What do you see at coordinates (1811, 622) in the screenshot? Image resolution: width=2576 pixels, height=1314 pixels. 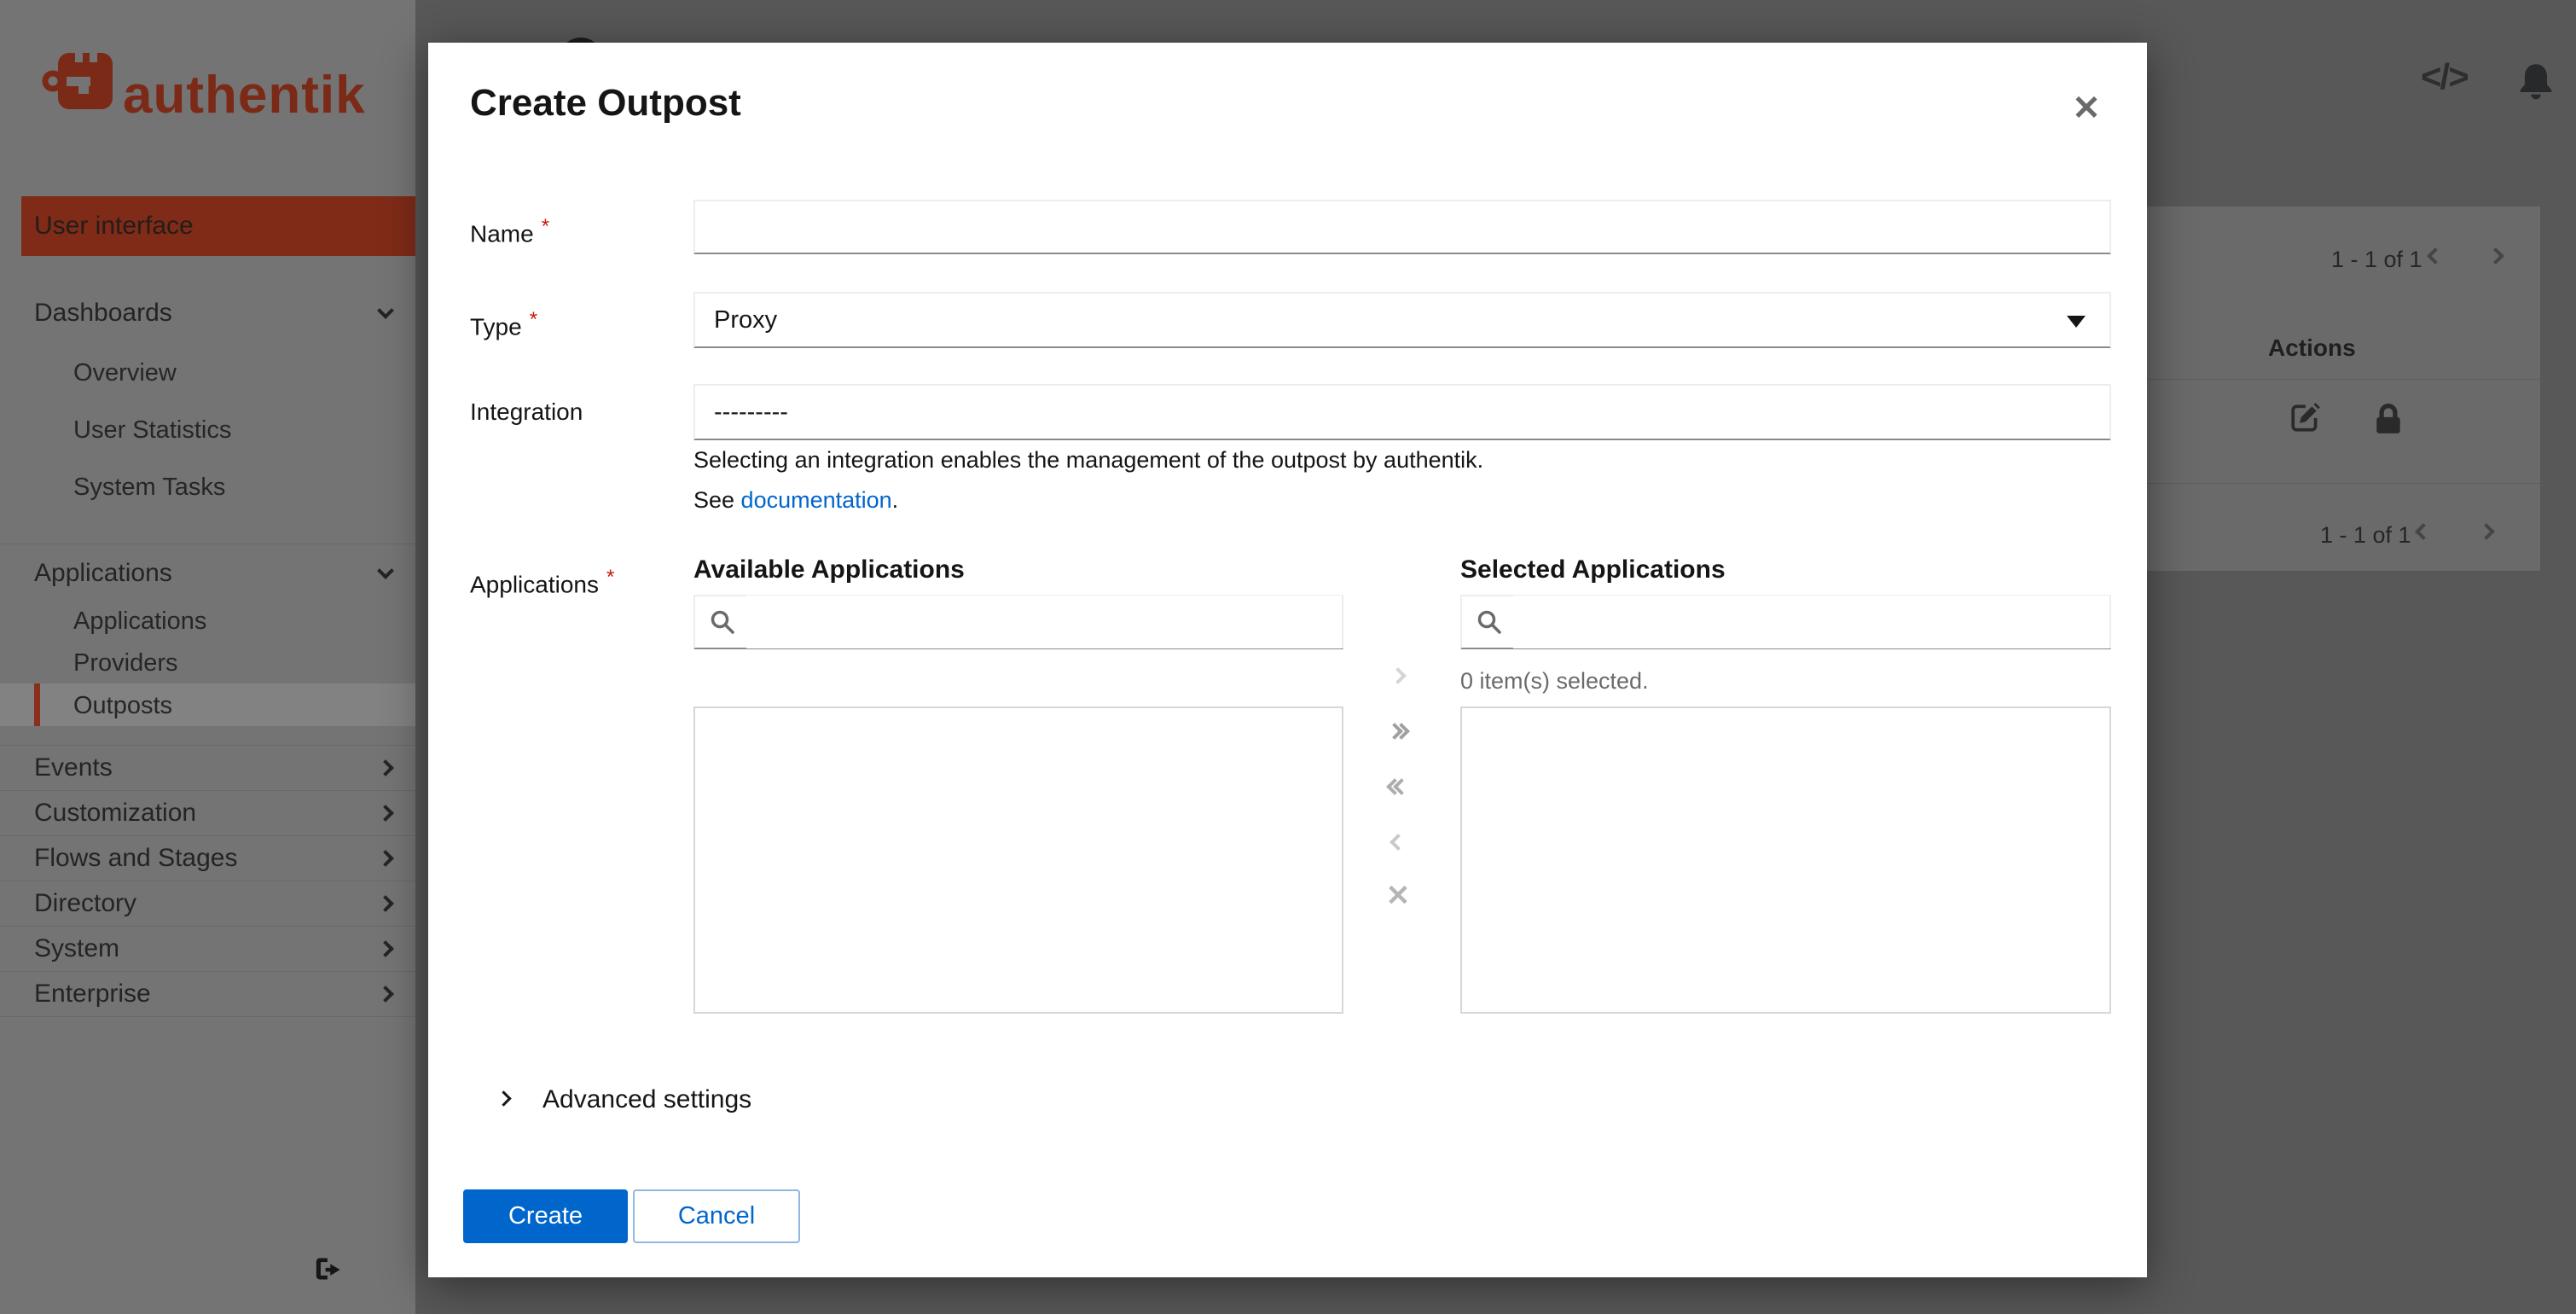 I see `selected-search-input` at bounding box center [1811, 622].